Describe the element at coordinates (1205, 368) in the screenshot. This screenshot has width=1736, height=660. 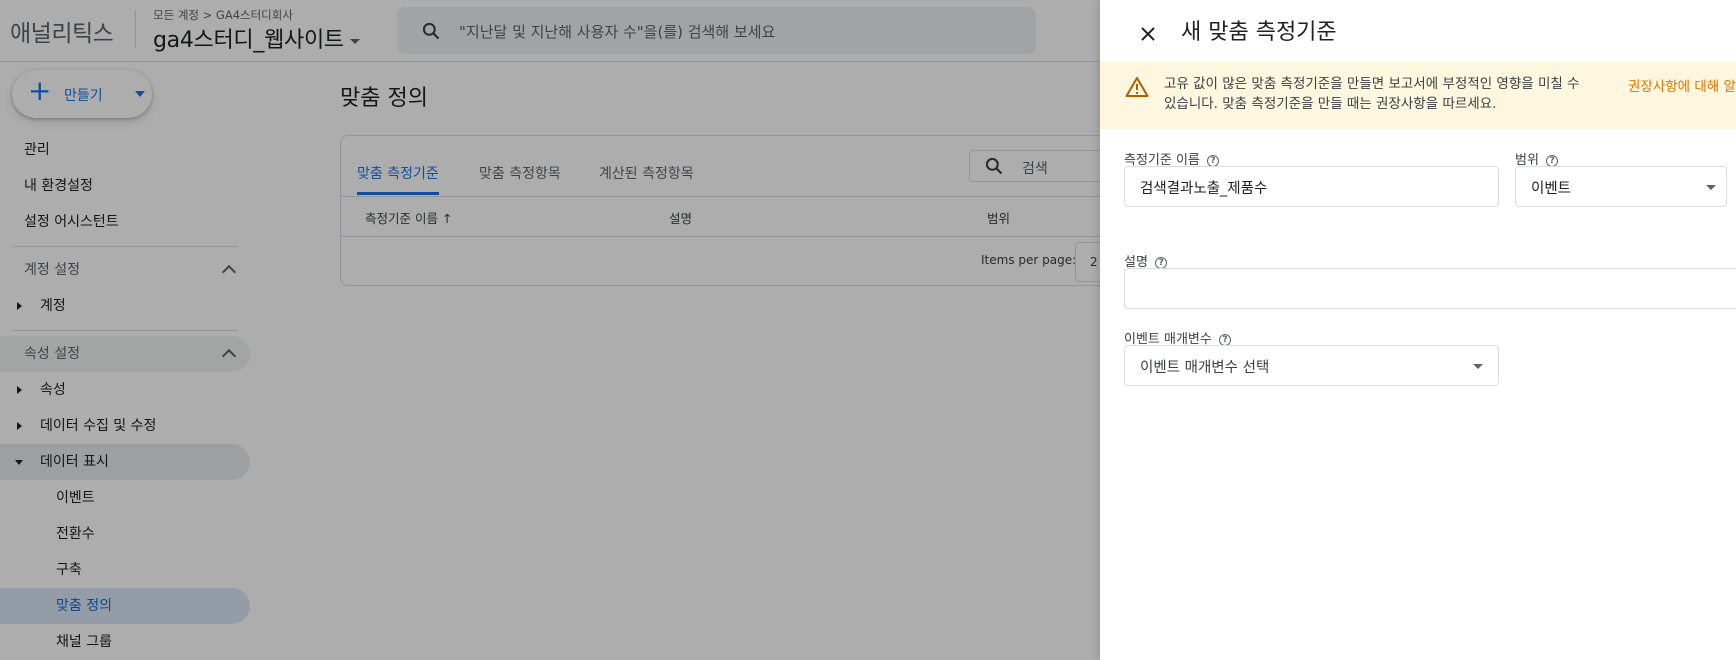
I see `event-parameter-value: 이벤트 매개변수 선택` at that location.